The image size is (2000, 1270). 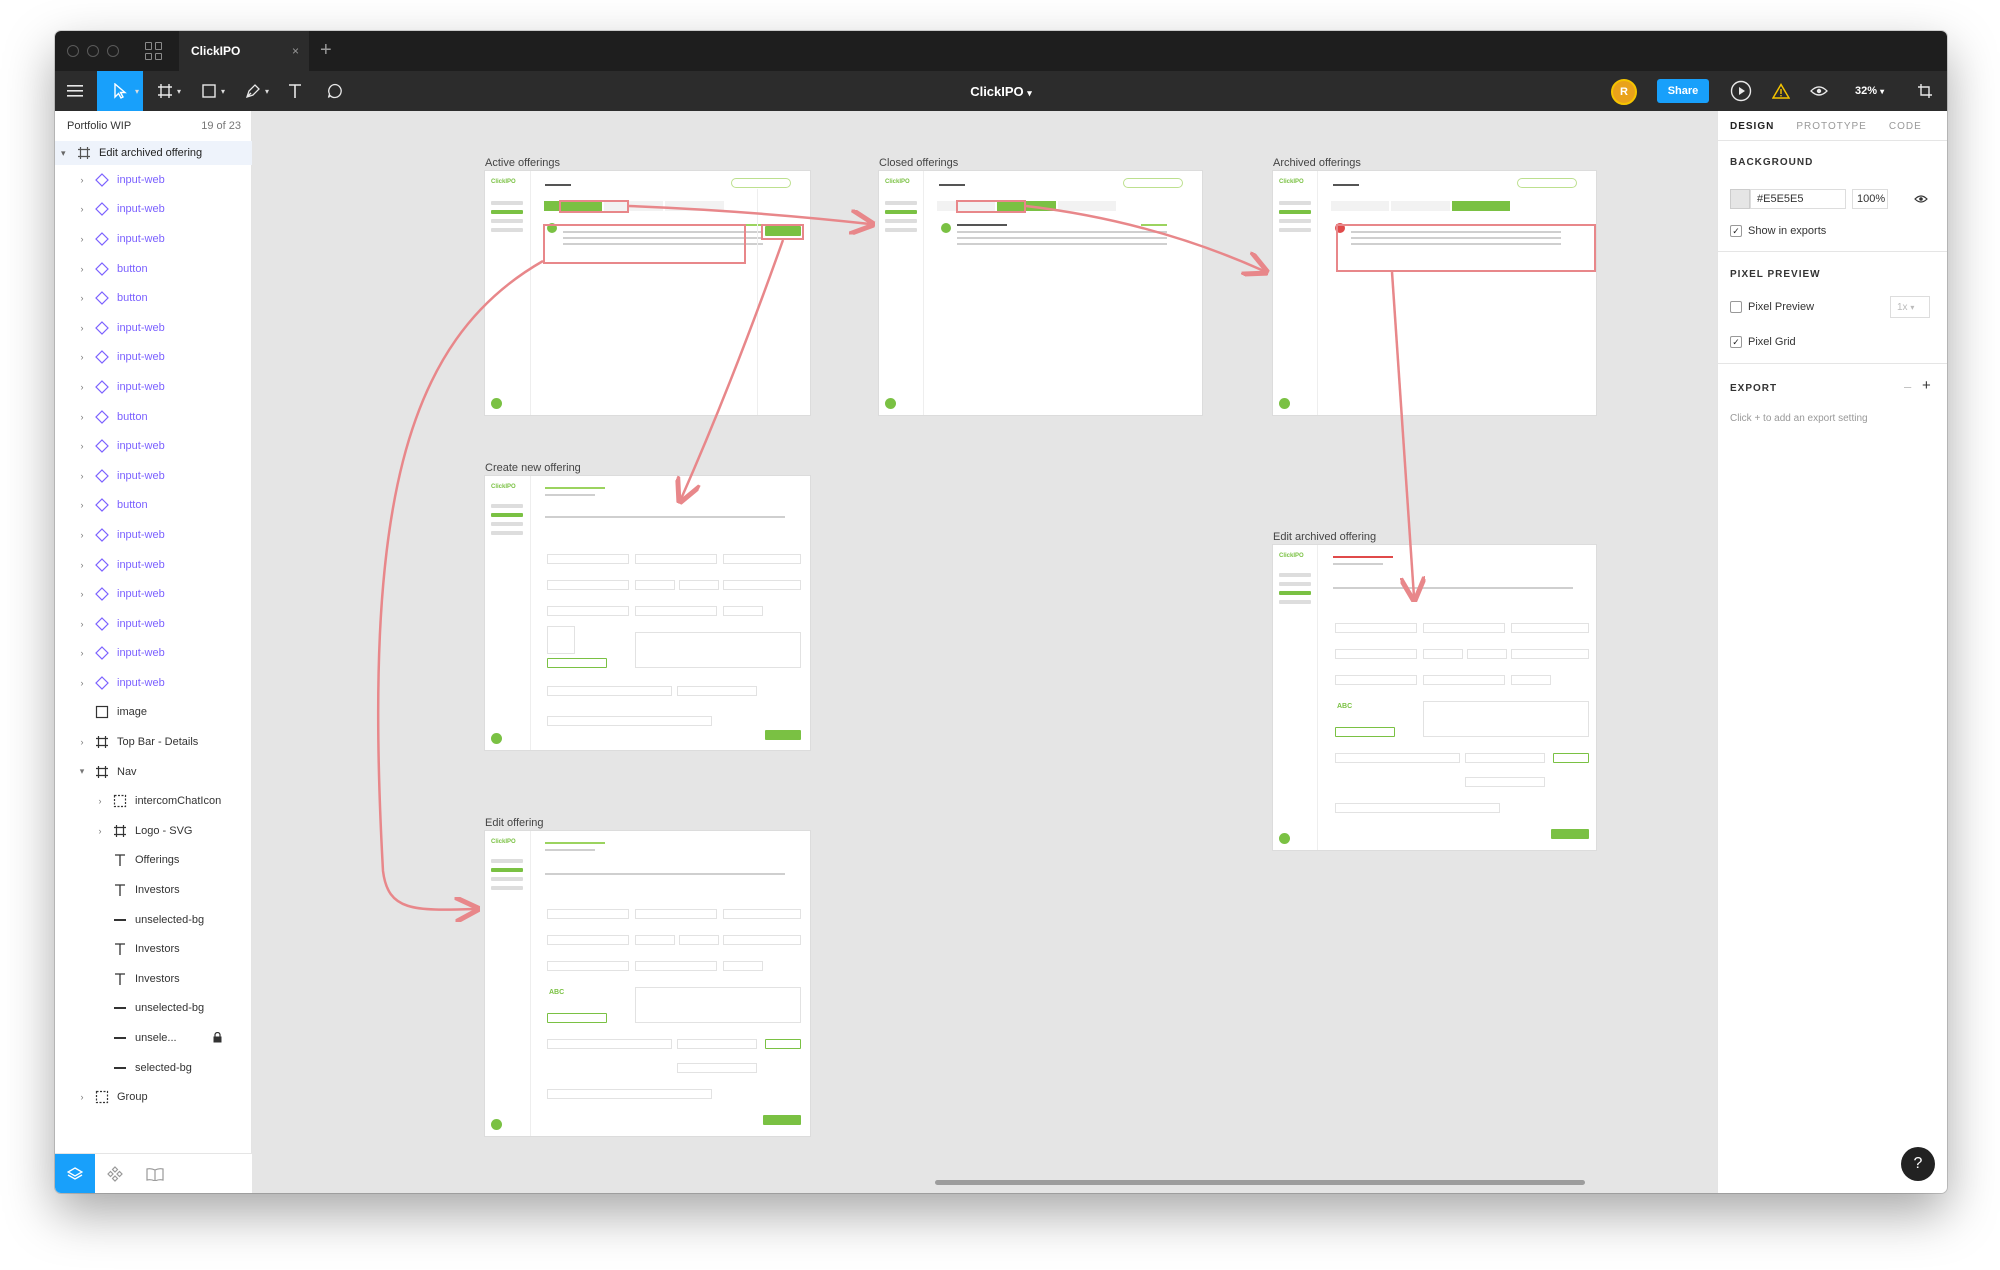 I want to click on frame-label-edit-archived: Edit archived offering, so click(x=1324, y=537).